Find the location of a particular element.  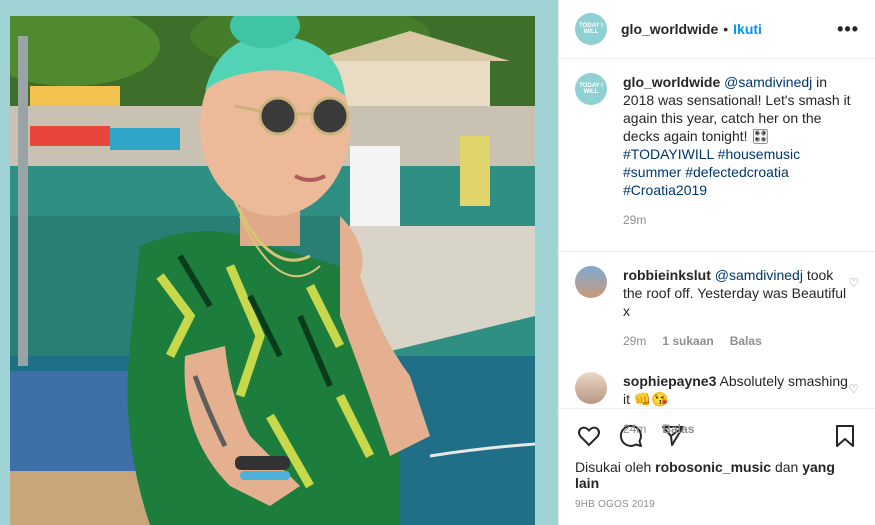

comment-time: 24m is located at coordinates (634, 429).